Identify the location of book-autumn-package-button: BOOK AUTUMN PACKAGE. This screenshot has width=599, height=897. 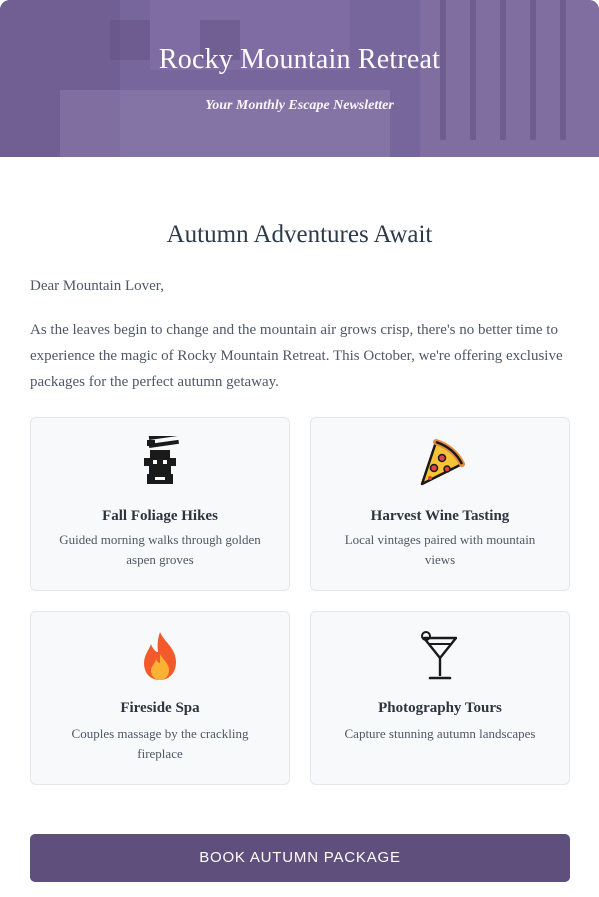
(300, 858).